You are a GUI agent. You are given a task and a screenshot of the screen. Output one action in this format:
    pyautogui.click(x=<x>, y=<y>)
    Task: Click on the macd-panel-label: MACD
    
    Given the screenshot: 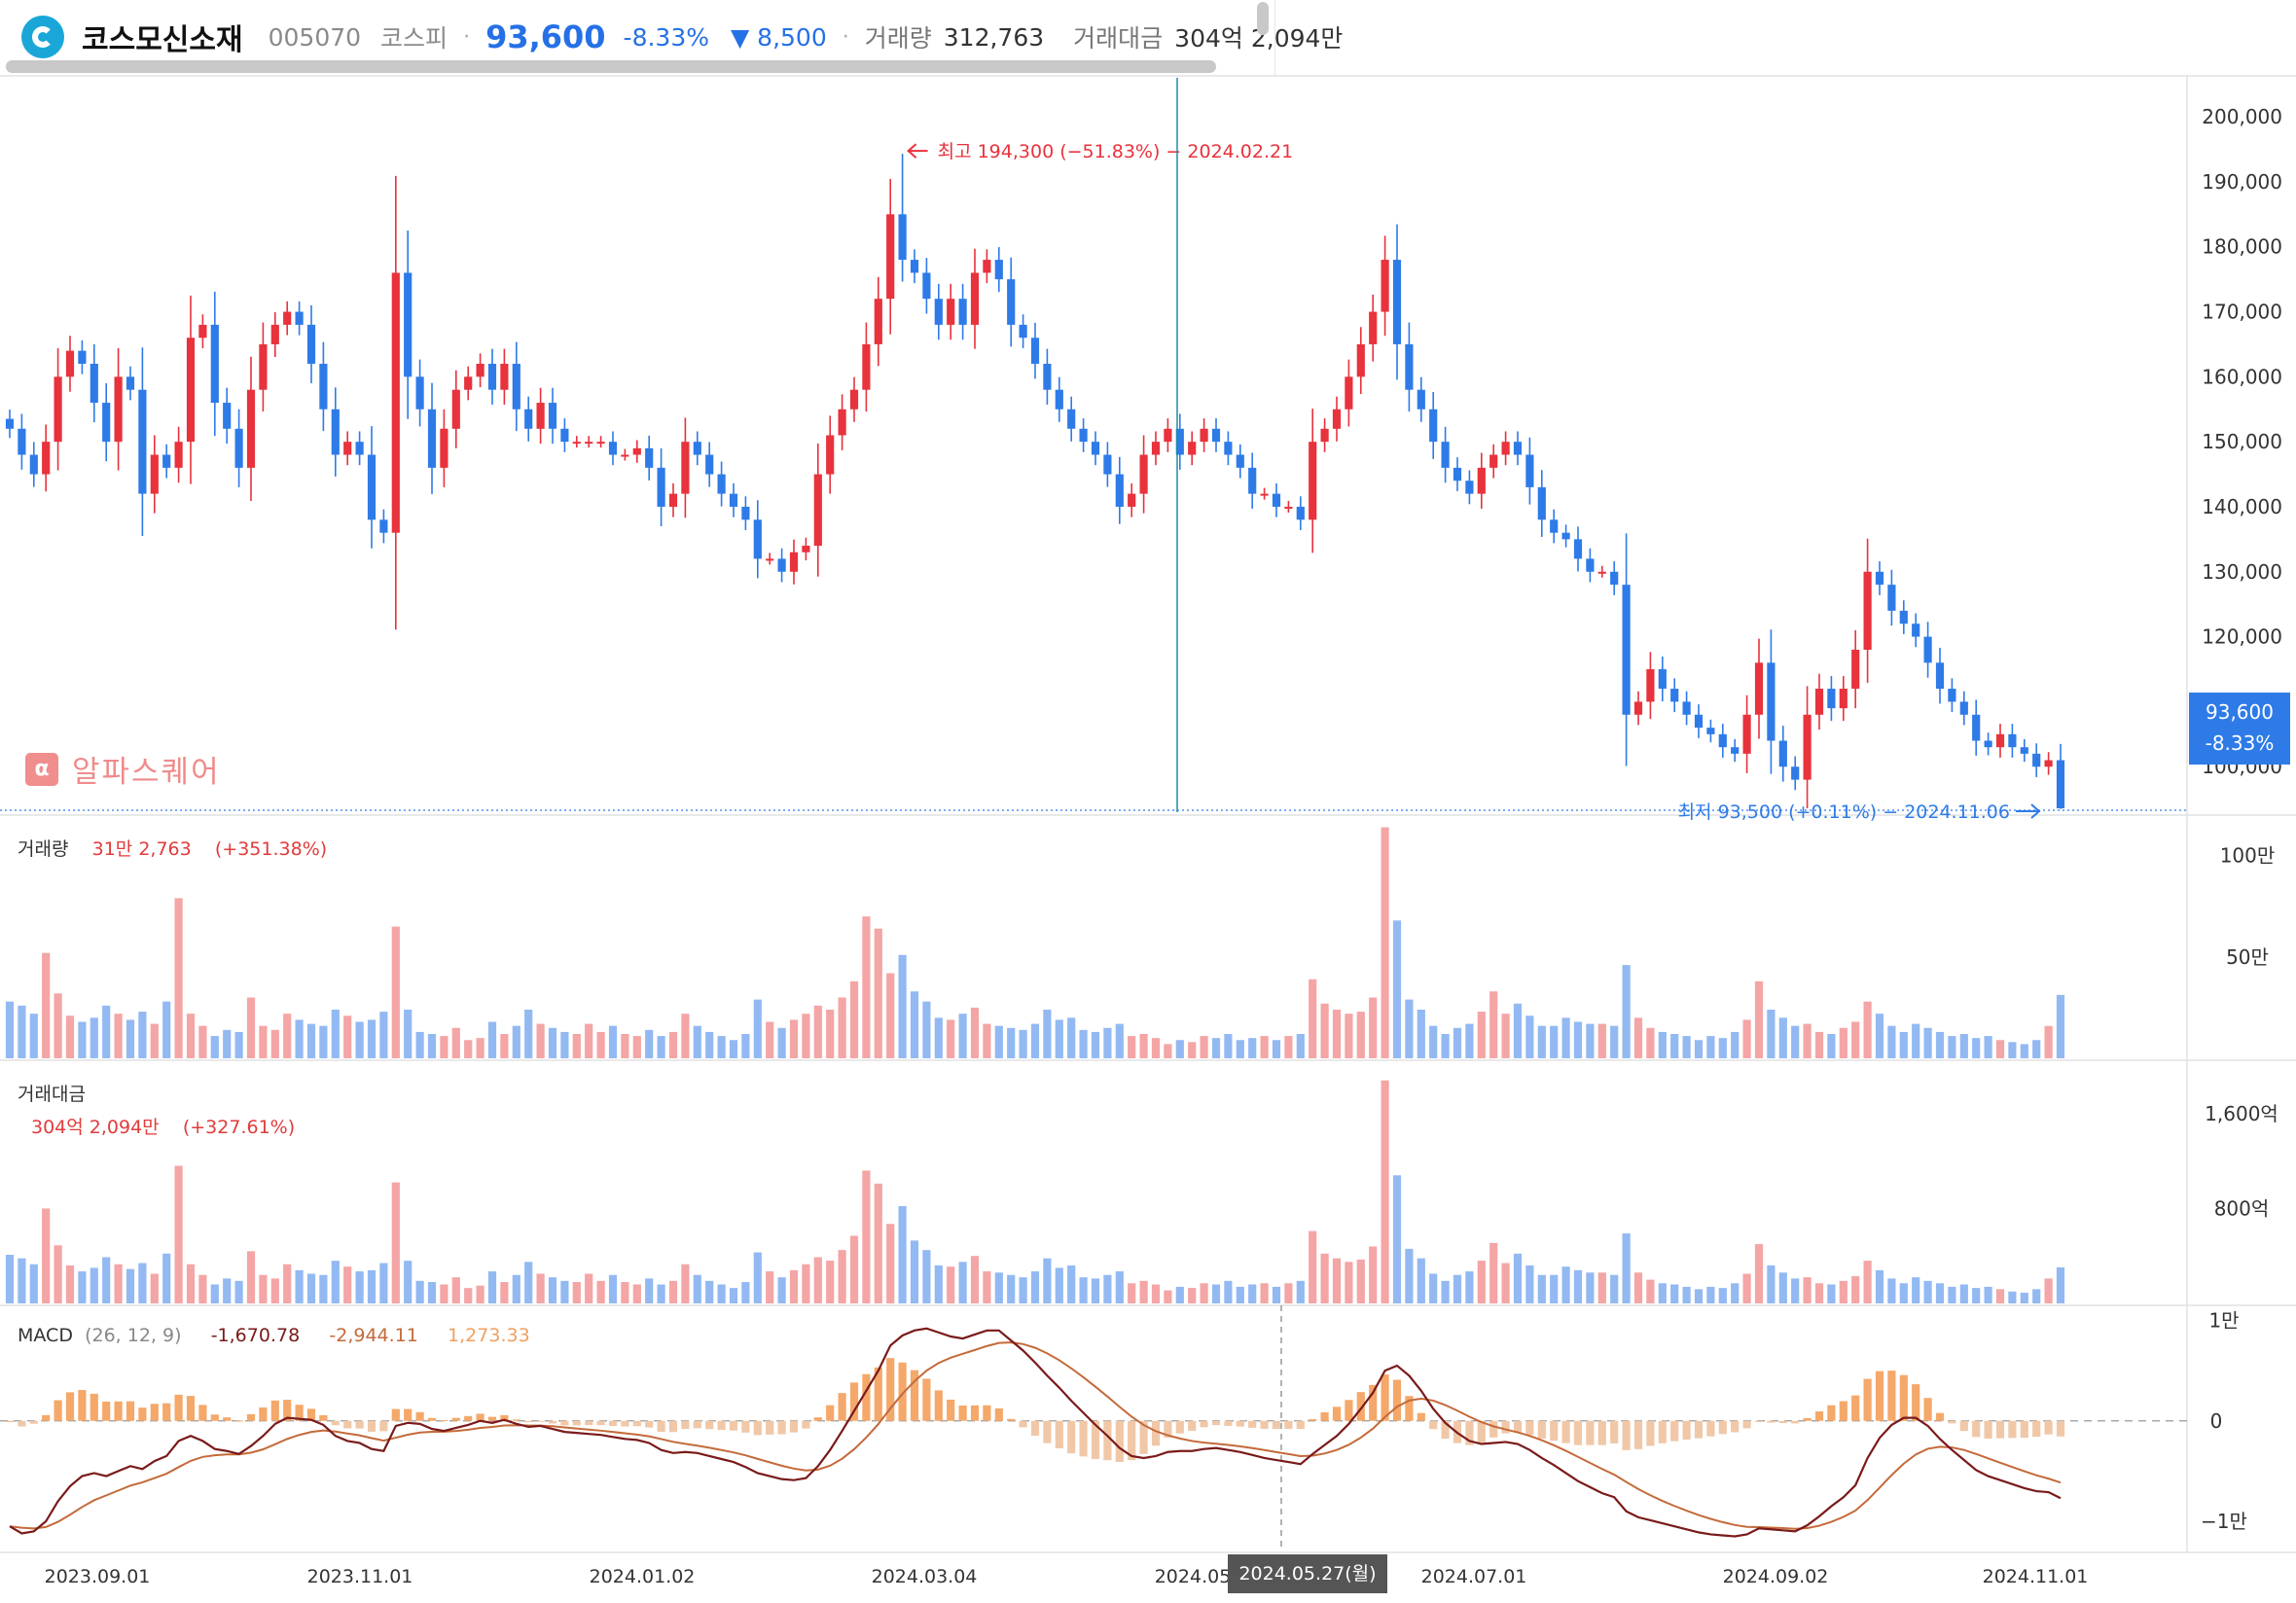 What is the action you would take?
    pyautogui.click(x=45, y=1335)
    